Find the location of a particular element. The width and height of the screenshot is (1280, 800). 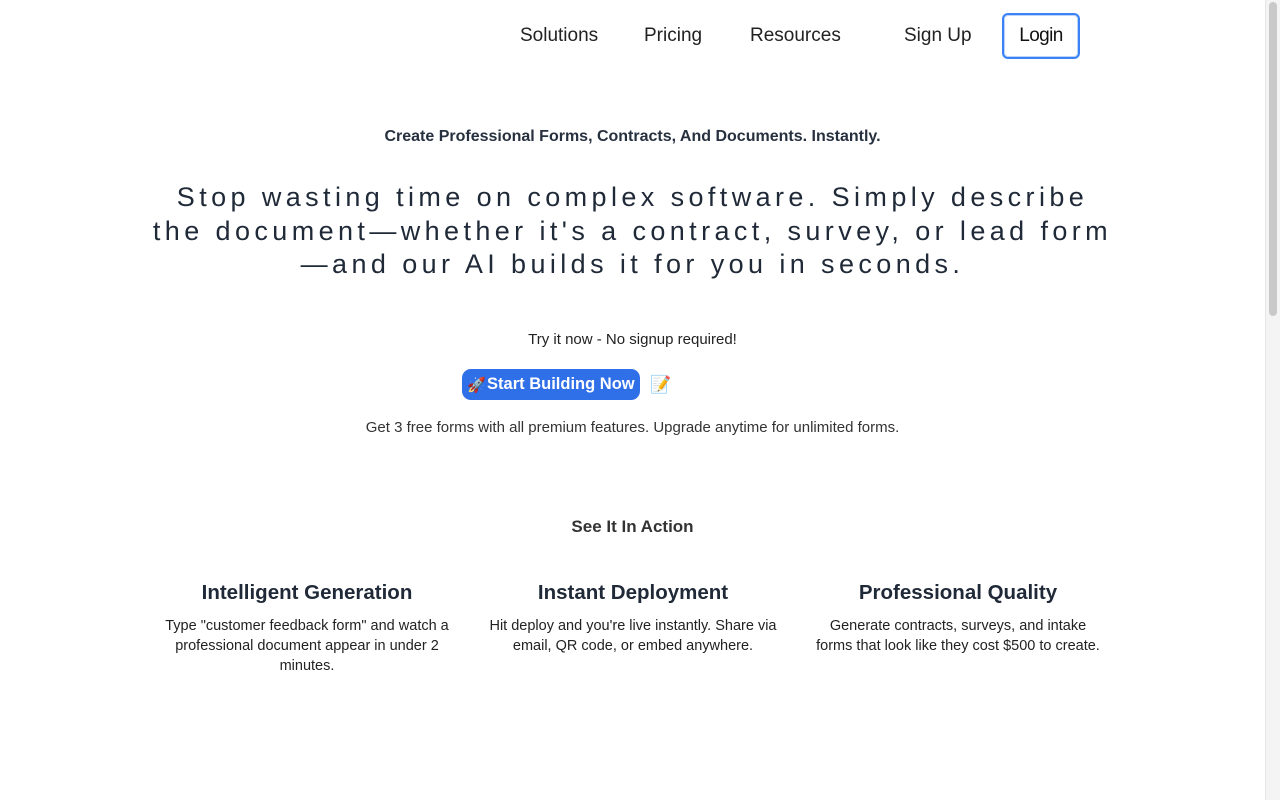

scrollbar-thumb is located at coordinates (1273, 159).